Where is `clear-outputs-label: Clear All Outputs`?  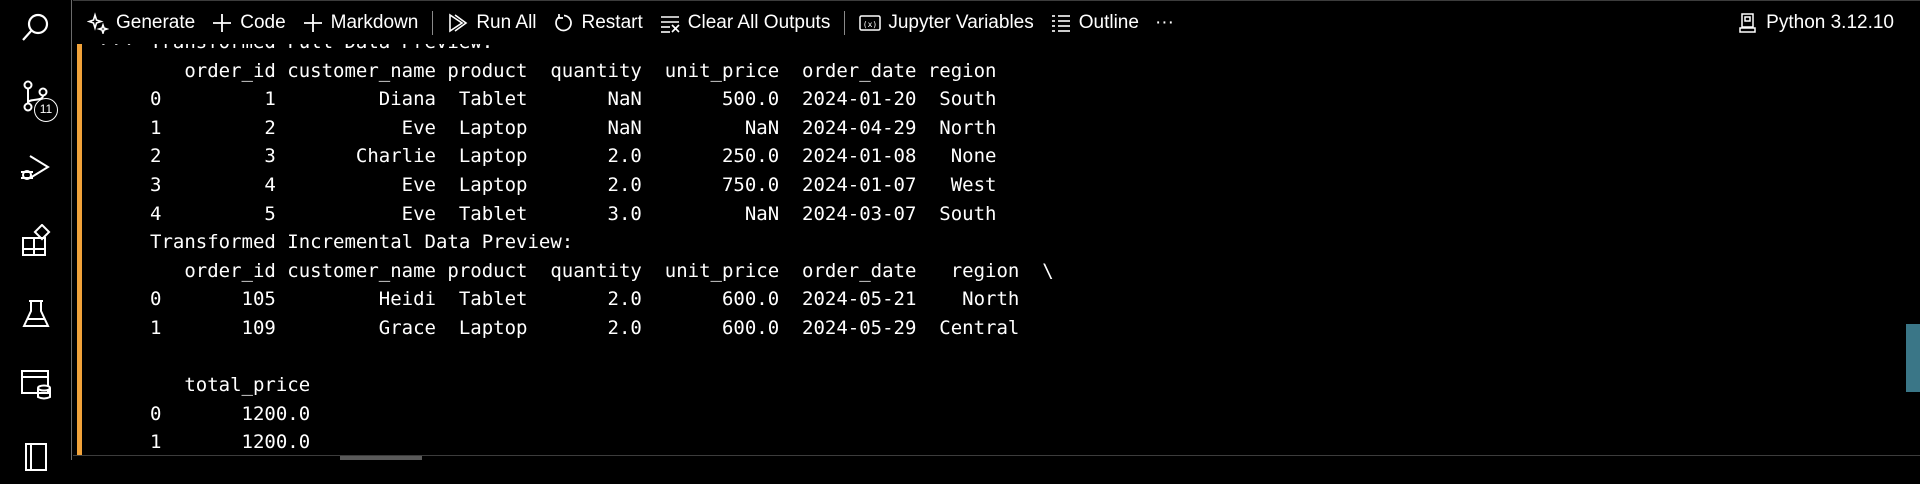 clear-outputs-label: Clear All Outputs is located at coordinates (759, 22).